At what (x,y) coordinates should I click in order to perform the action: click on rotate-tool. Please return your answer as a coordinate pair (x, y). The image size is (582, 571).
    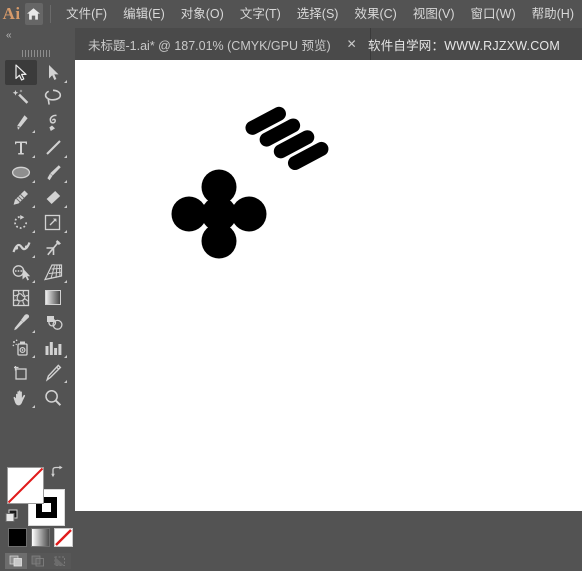
    Looking at the image, I should click on (21, 222).